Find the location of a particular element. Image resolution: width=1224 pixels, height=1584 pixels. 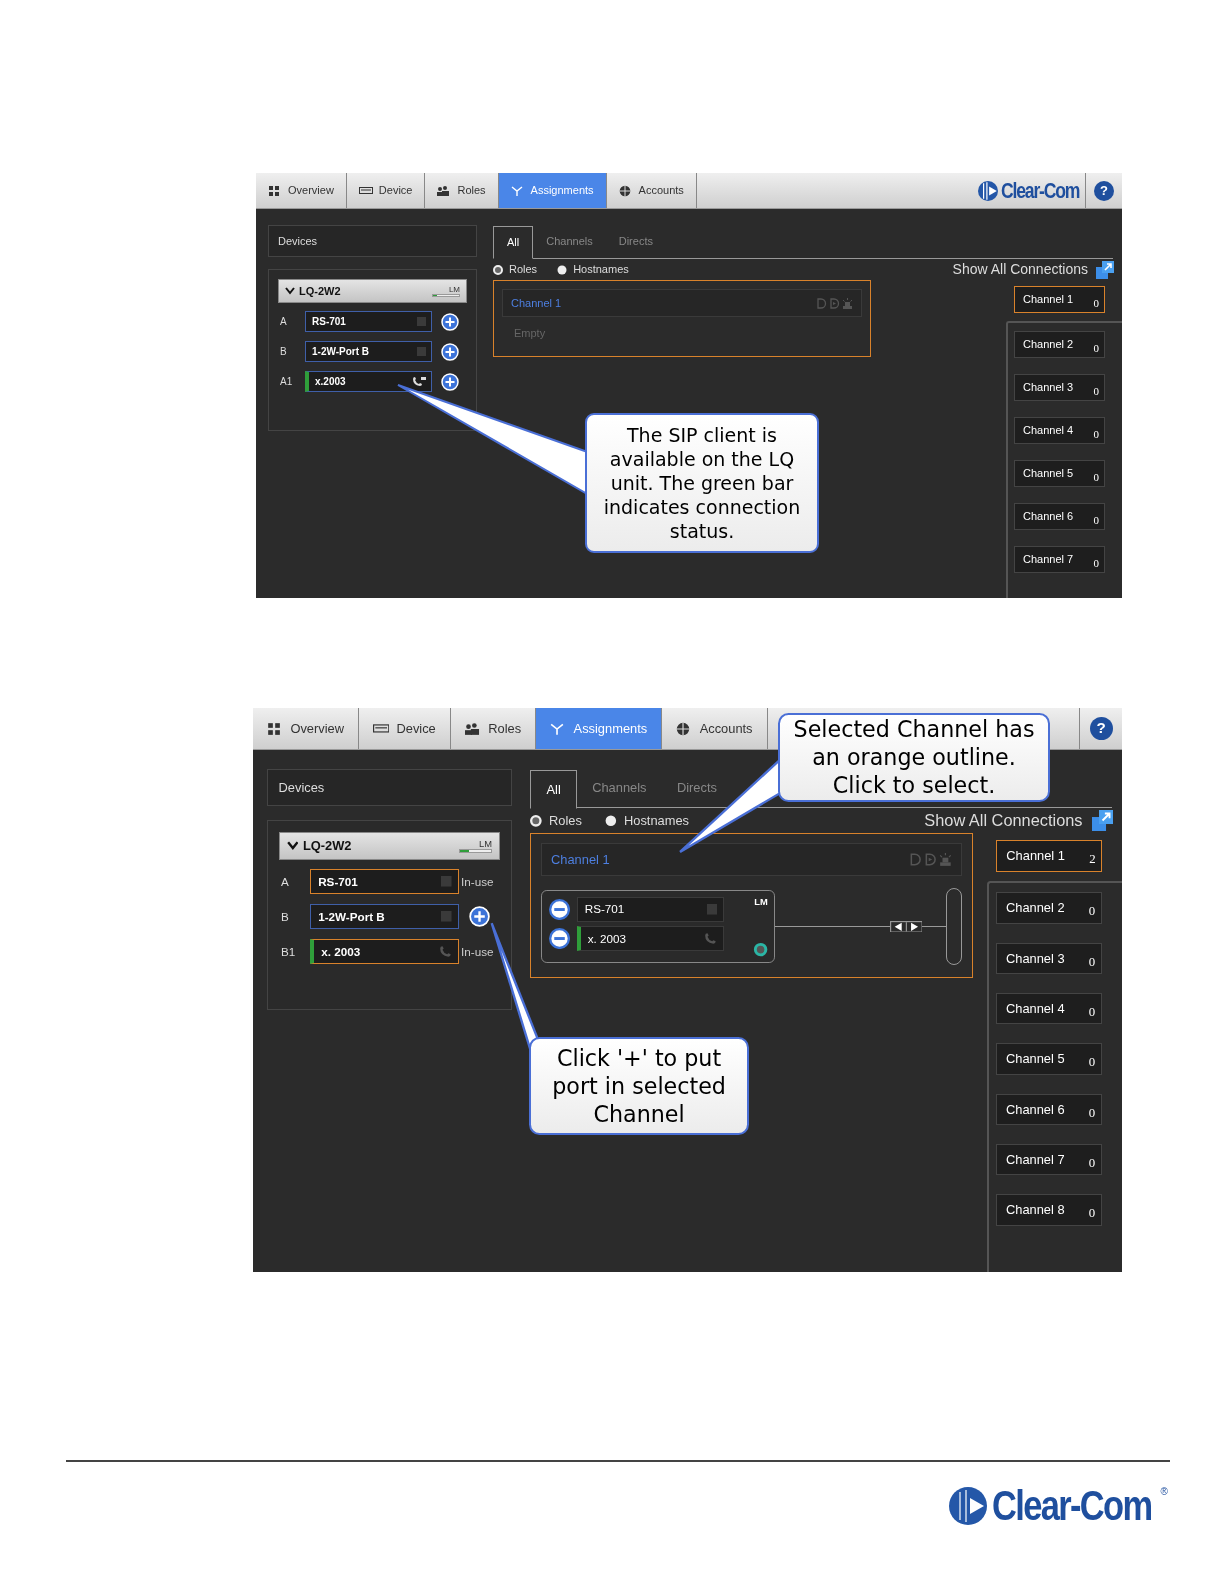

port-label: A is located at coordinates (283, 322).